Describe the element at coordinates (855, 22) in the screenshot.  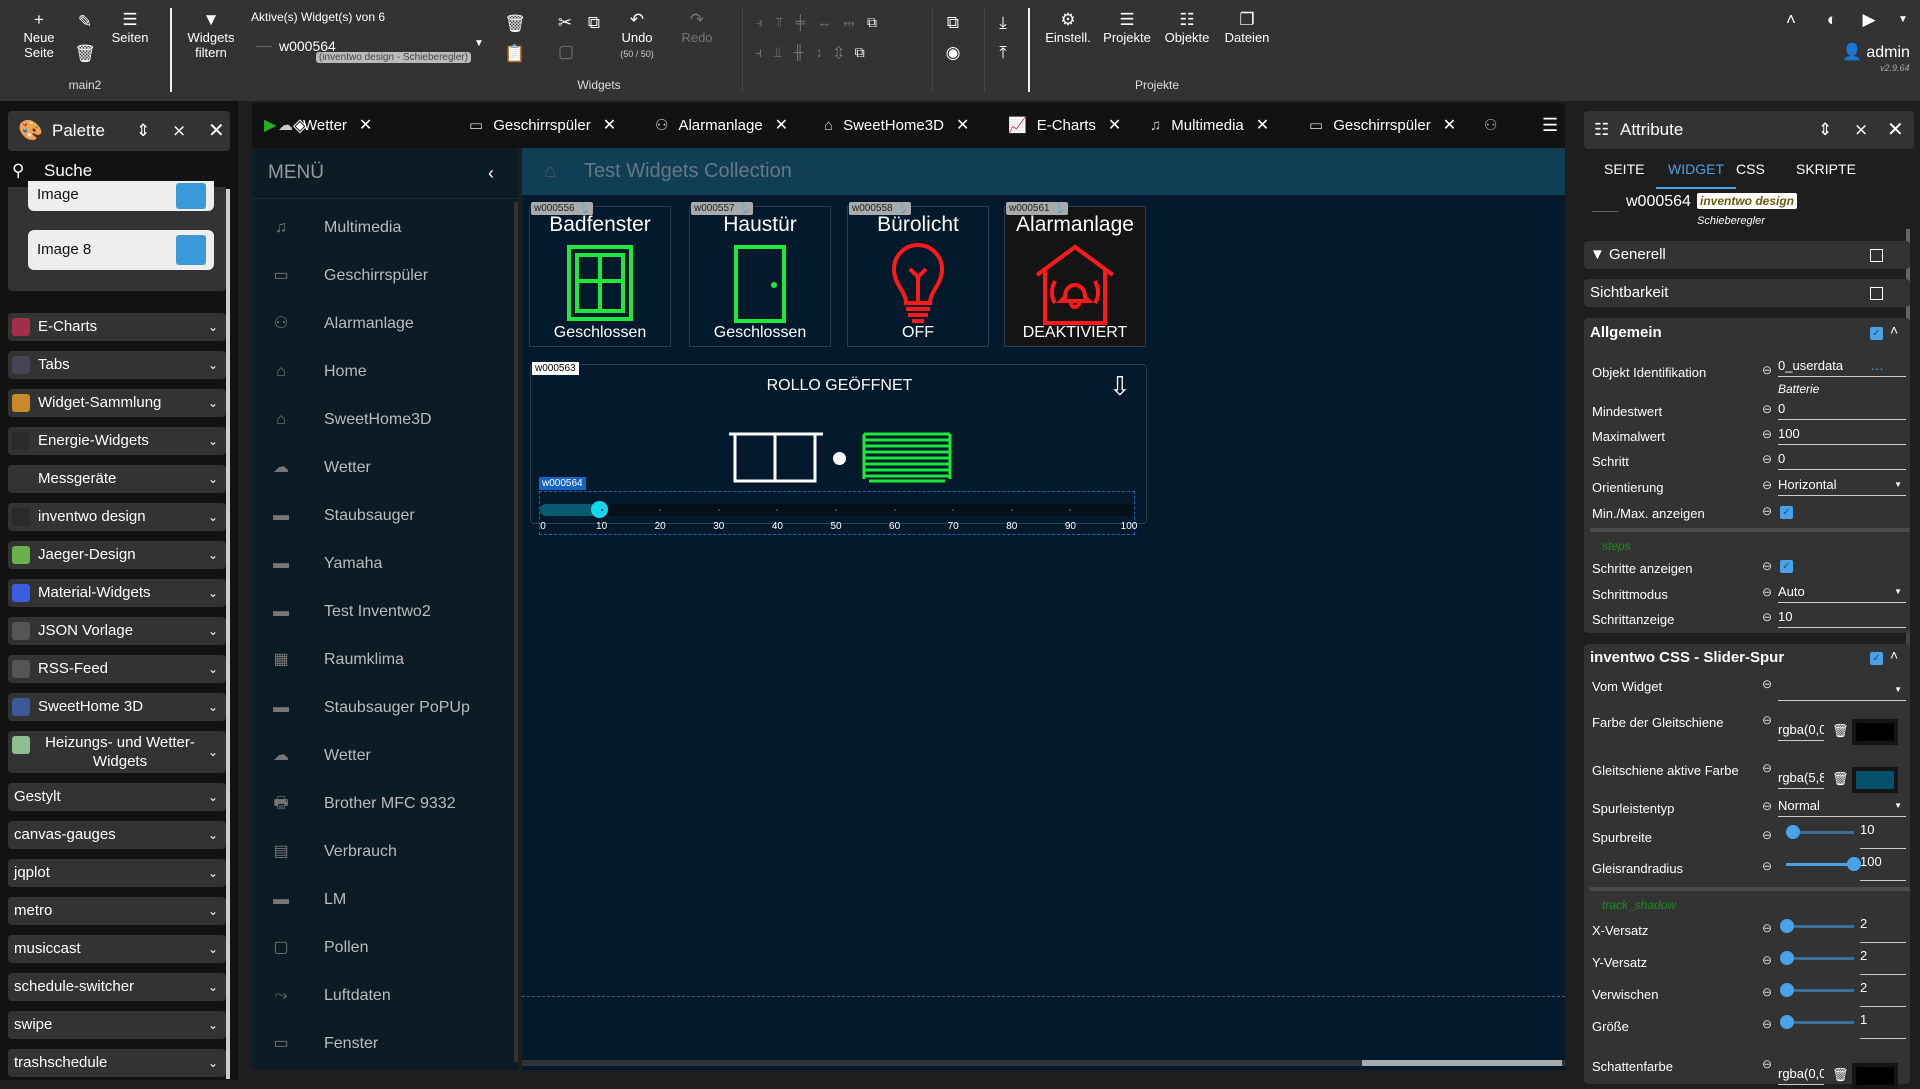
I see `same-width-icon: ⇹` at that location.